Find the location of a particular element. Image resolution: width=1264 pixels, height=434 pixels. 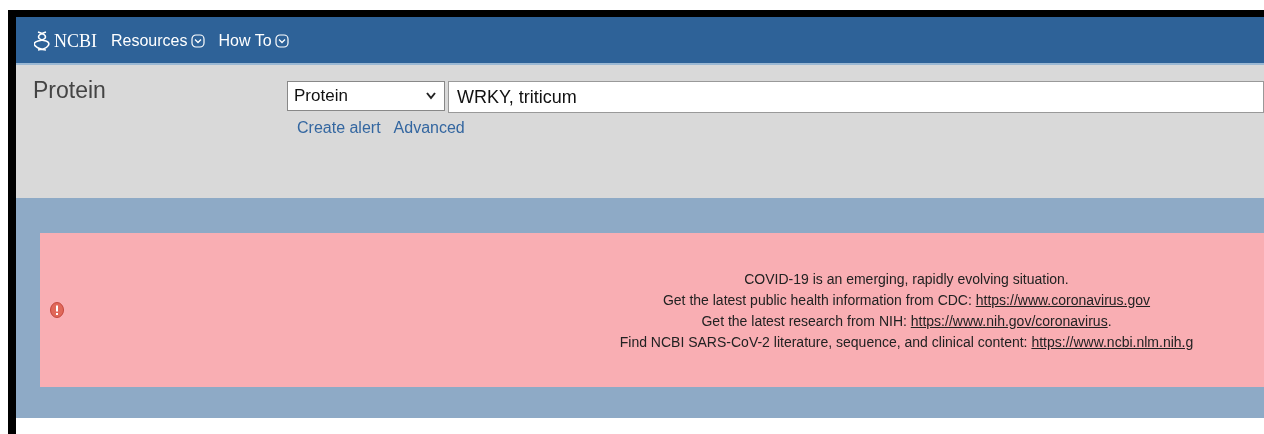

caret-icon is located at coordinates (431, 96).